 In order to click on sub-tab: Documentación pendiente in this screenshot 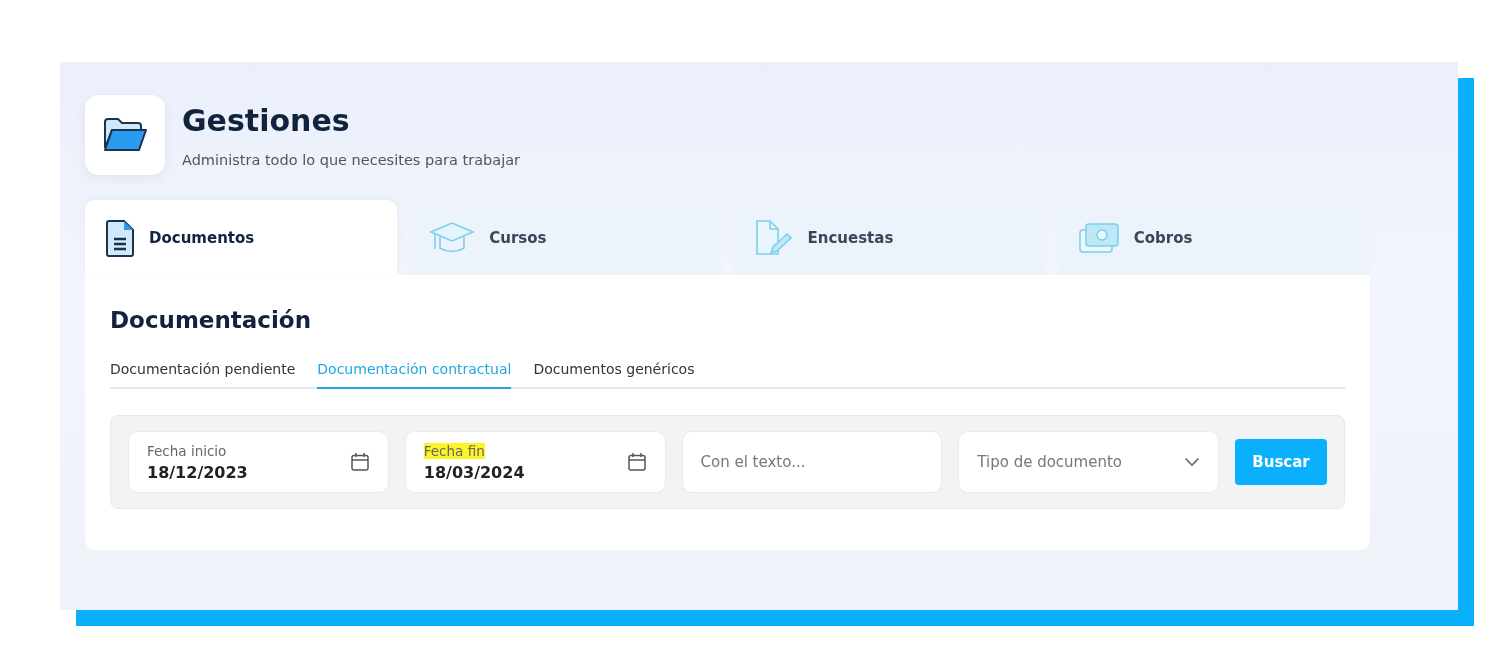, I will do `click(203, 375)`.